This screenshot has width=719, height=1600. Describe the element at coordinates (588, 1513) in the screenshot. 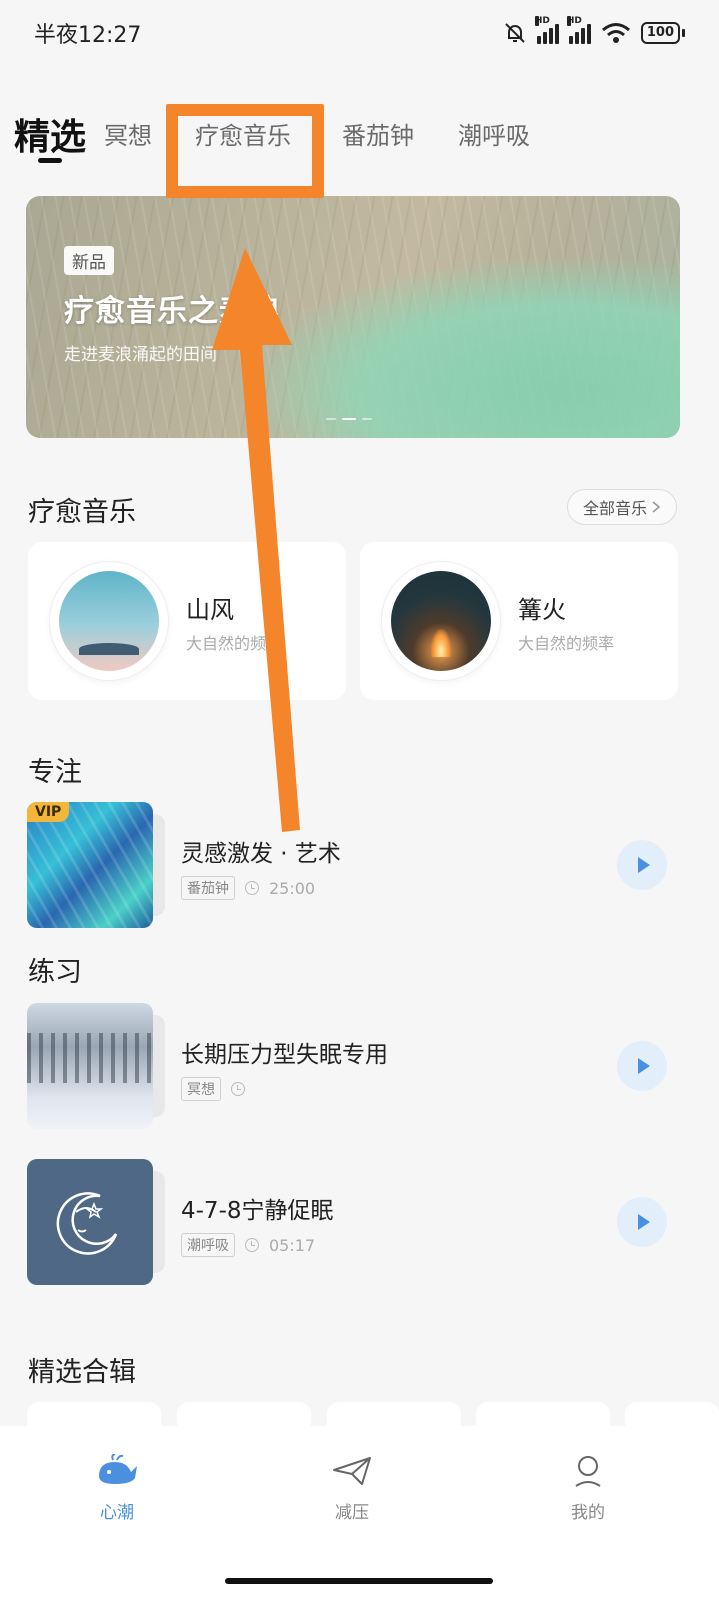

I see `nav-label: 我的` at that location.